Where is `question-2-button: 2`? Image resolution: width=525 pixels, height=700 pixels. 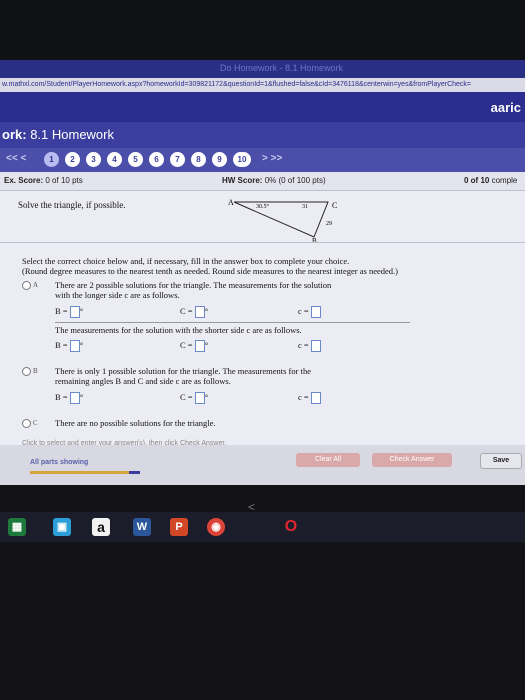 question-2-button: 2 is located at coordinates (72, 159).